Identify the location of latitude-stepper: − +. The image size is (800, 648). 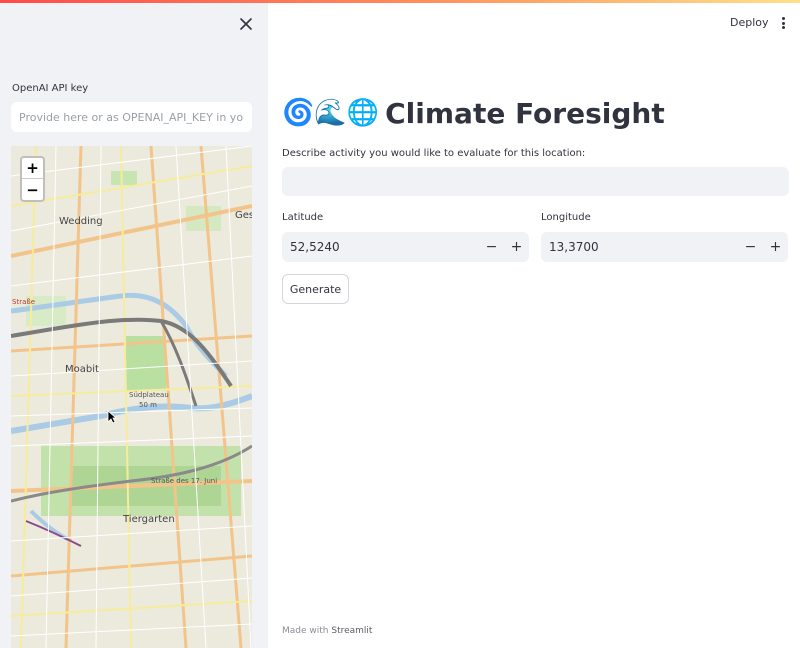
(405, 247).